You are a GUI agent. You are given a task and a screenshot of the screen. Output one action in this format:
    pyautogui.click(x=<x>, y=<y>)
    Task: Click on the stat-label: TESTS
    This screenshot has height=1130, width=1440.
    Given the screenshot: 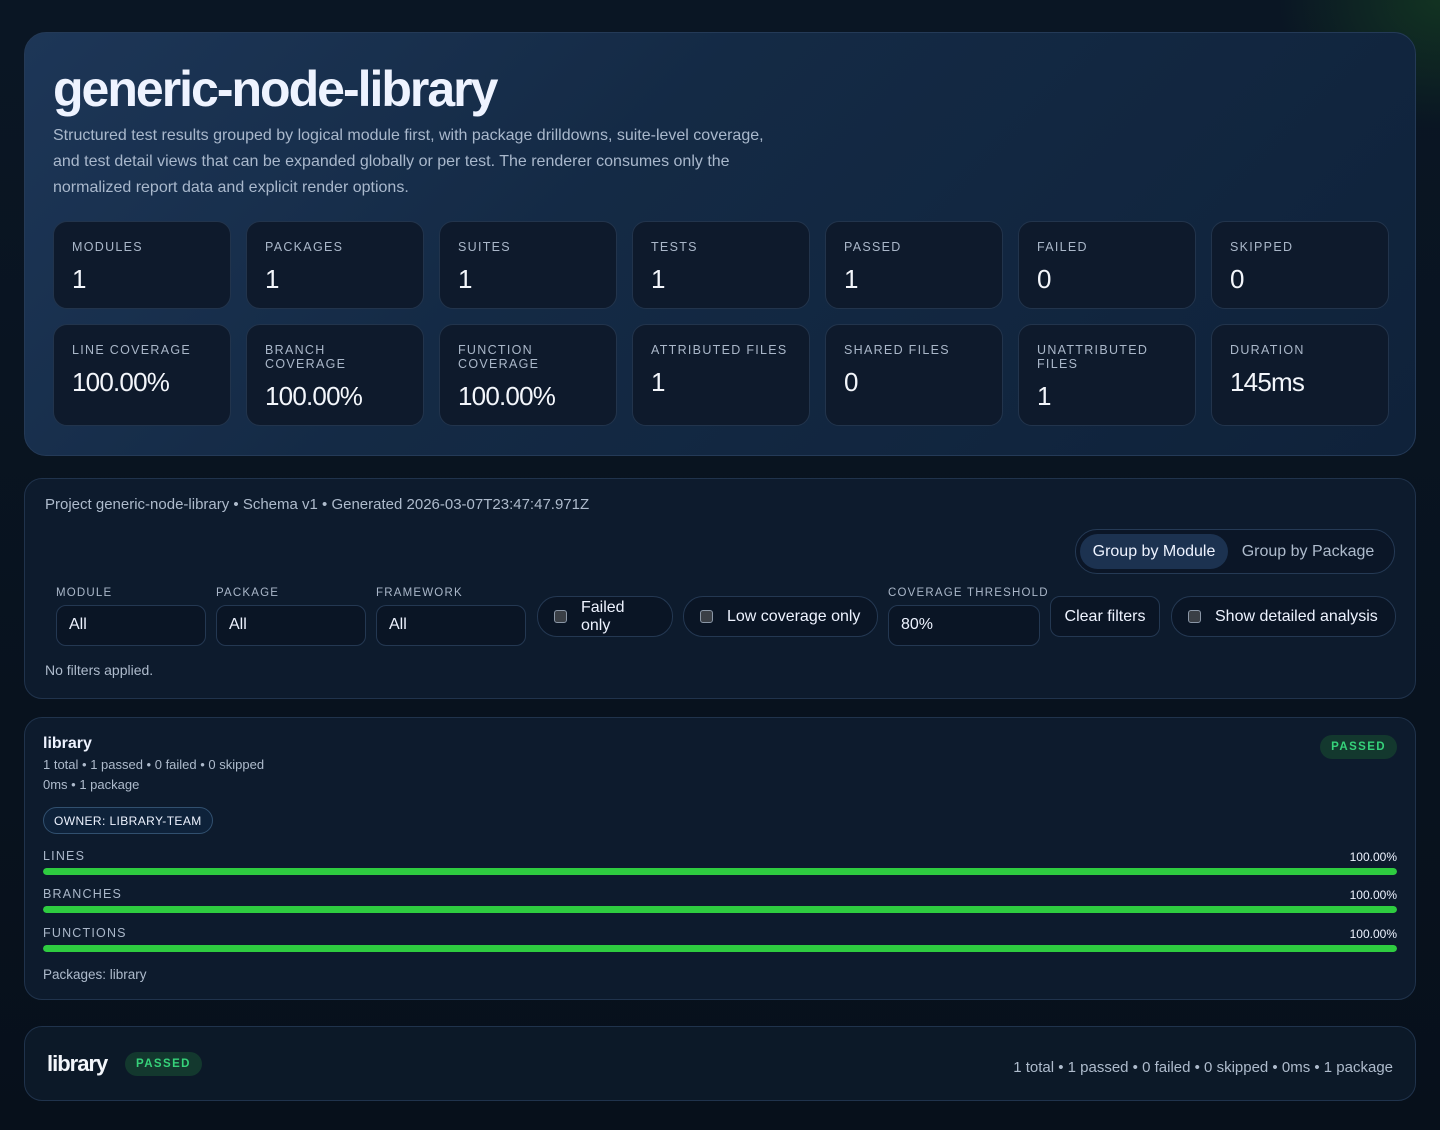 What is the action you would take?
    pyautogui.click(x=674, y=247)
    